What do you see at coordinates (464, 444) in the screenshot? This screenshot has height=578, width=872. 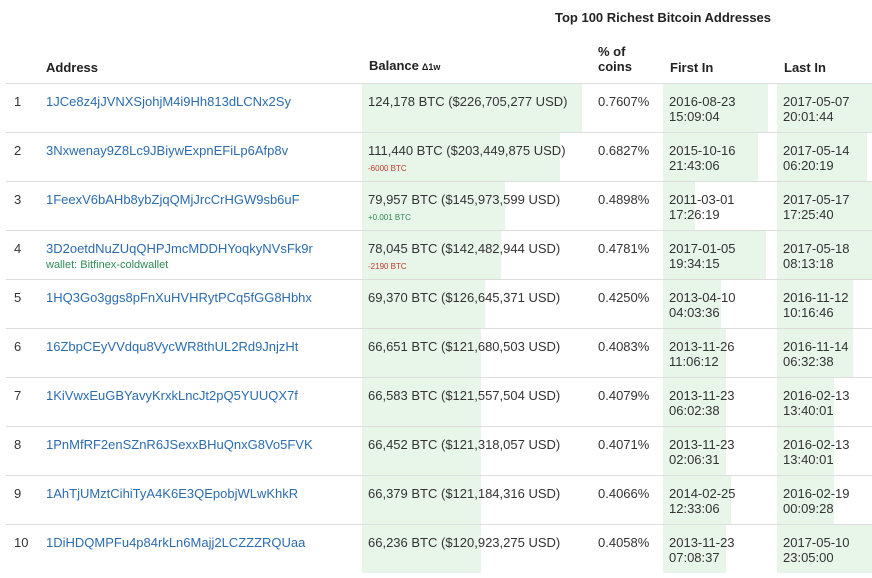 I see `balance-value: 66,452 BTC ($121,318,057 USD)` at bounding box center [464, 444].